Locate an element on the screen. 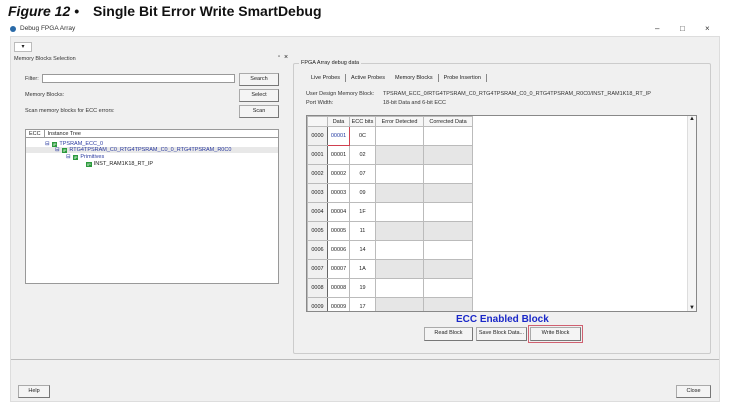 The height and width of the screenshot is (405, 732). app-icon is located at coordinates (13, 28).